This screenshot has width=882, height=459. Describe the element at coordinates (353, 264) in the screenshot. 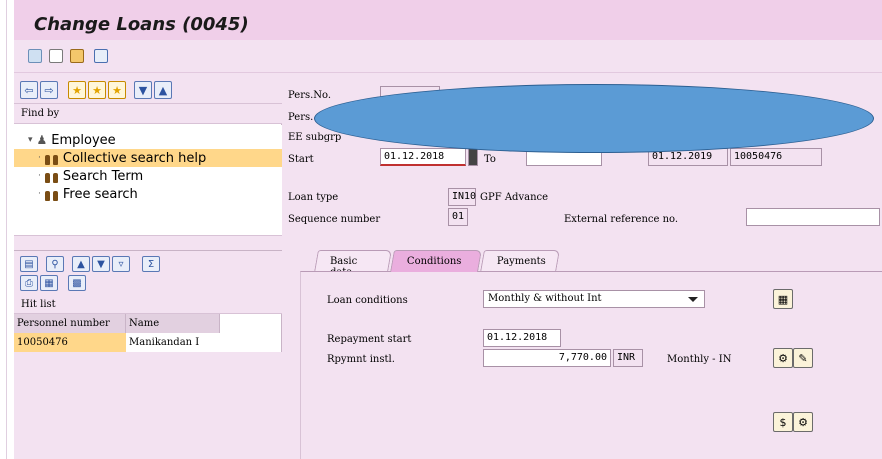

I see `tab-basic-data: Basic data` at that location.